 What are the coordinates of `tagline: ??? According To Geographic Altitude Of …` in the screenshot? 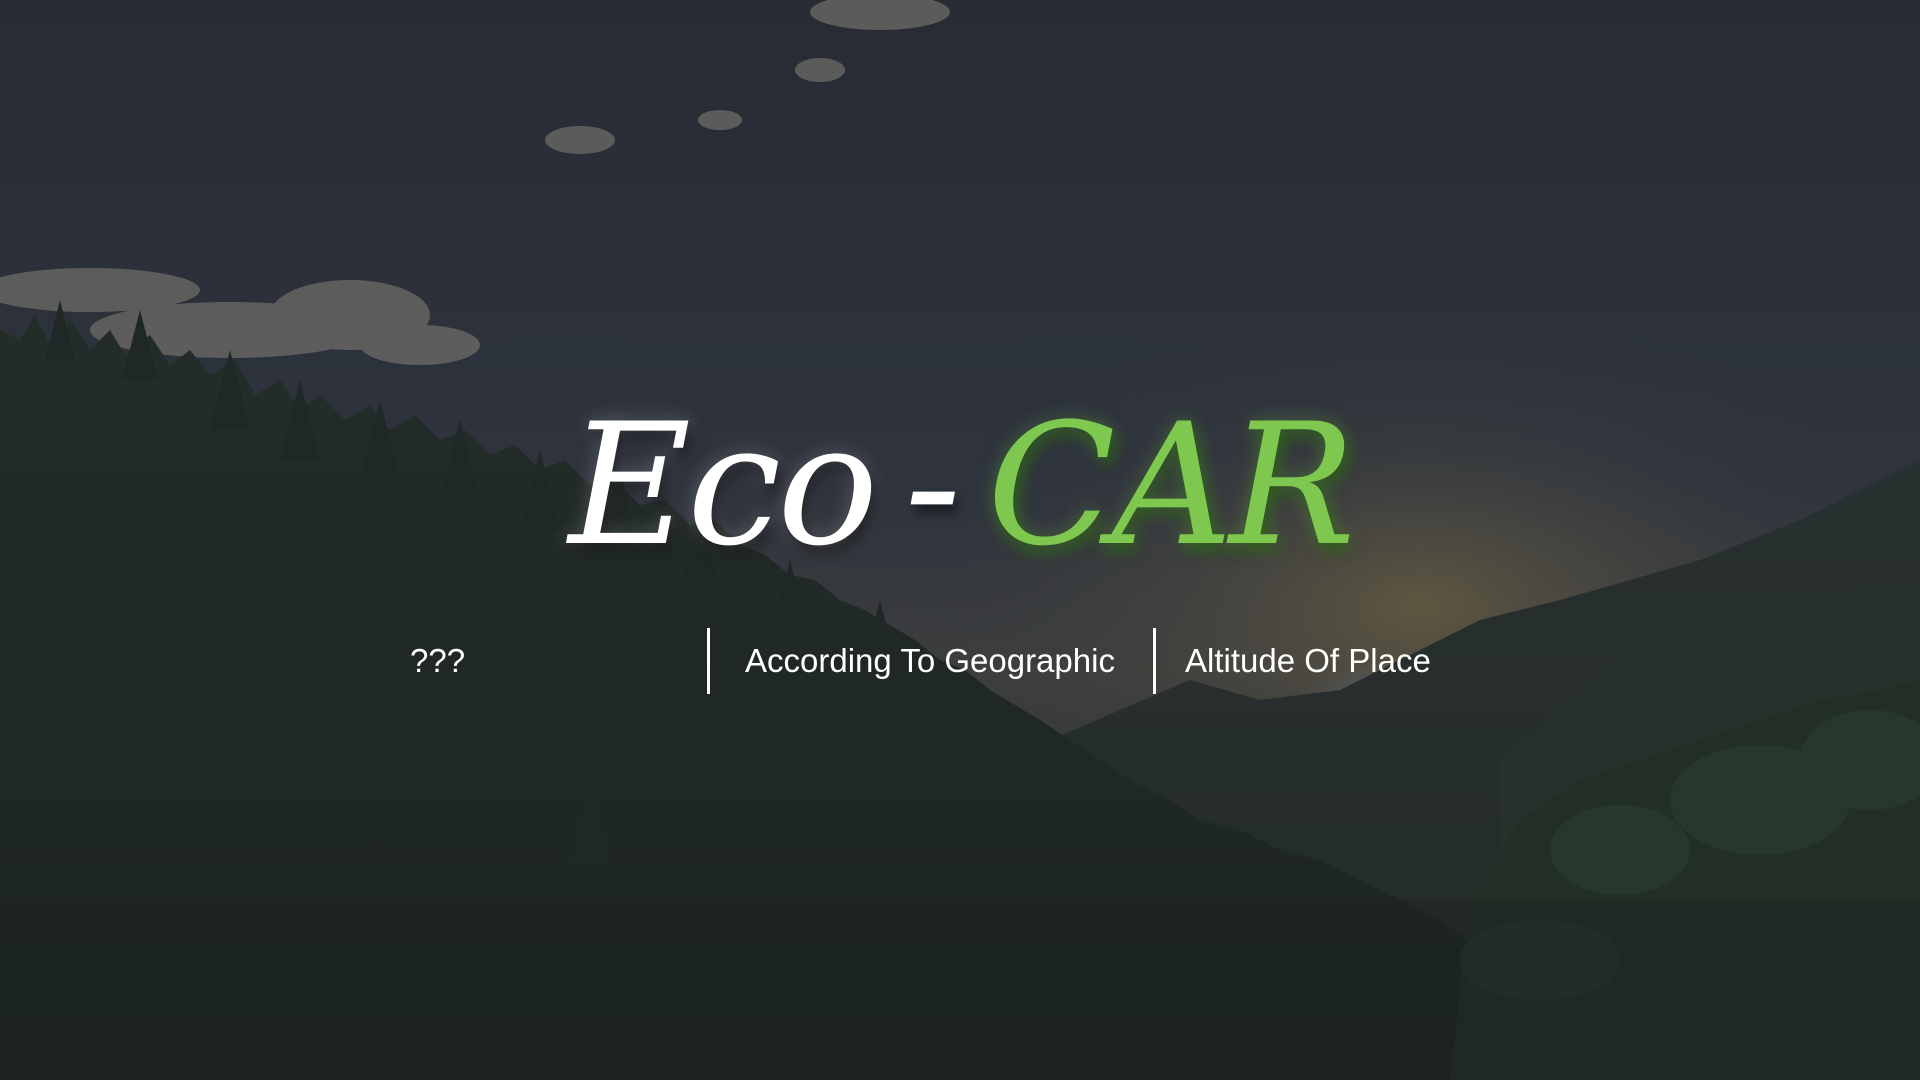 It's located at (960, 661).